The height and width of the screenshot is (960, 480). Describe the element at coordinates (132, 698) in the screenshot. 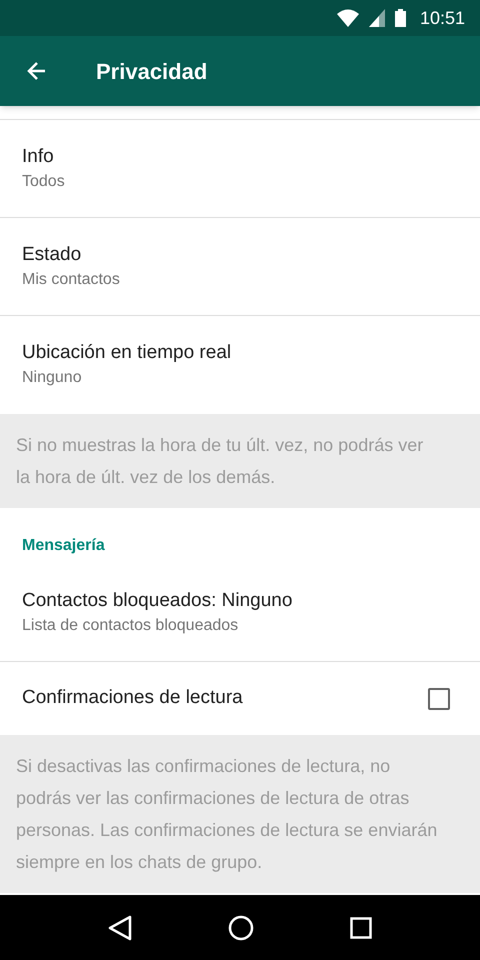

I see `item-title: Confirmaciones de lectura` at that location.